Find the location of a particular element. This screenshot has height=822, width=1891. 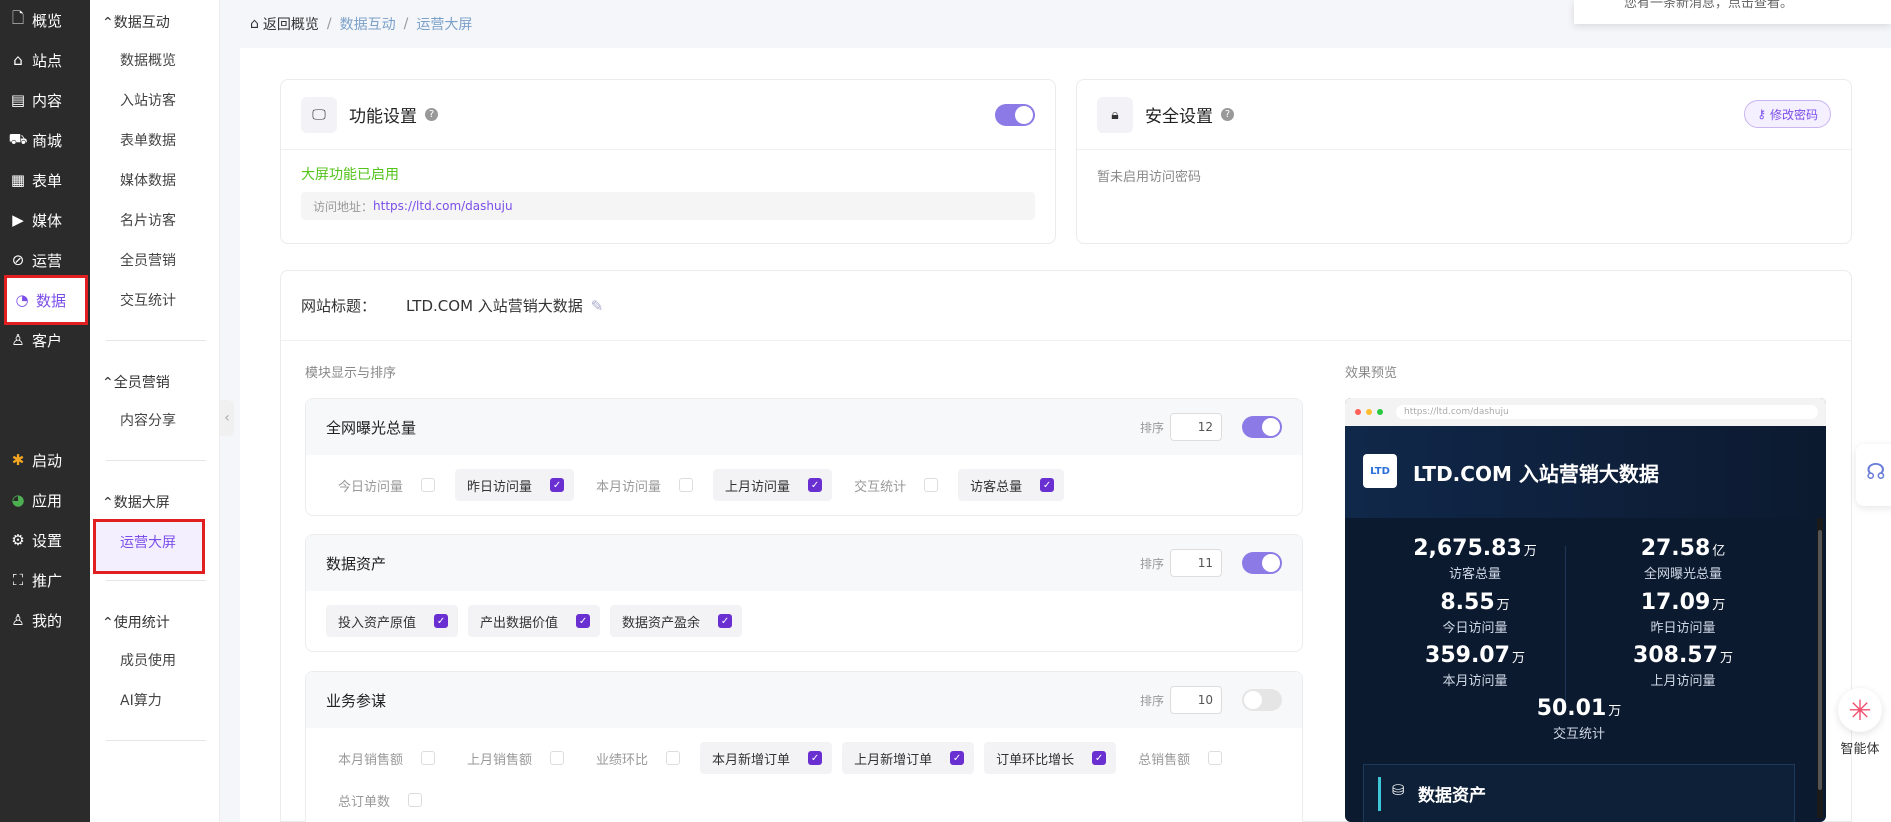

edit-icon: ✎ is located at coordinates (597, 306).